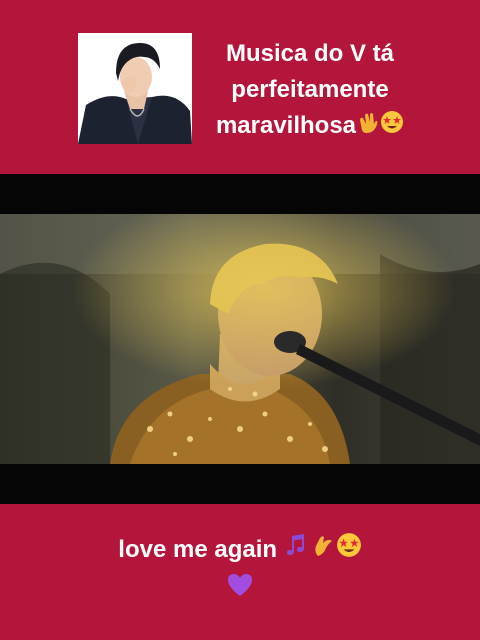  Describe the element at coordinates (310, 53) in the screenshot. I see `top-caption-line-1: Musica do V tá` at that location.